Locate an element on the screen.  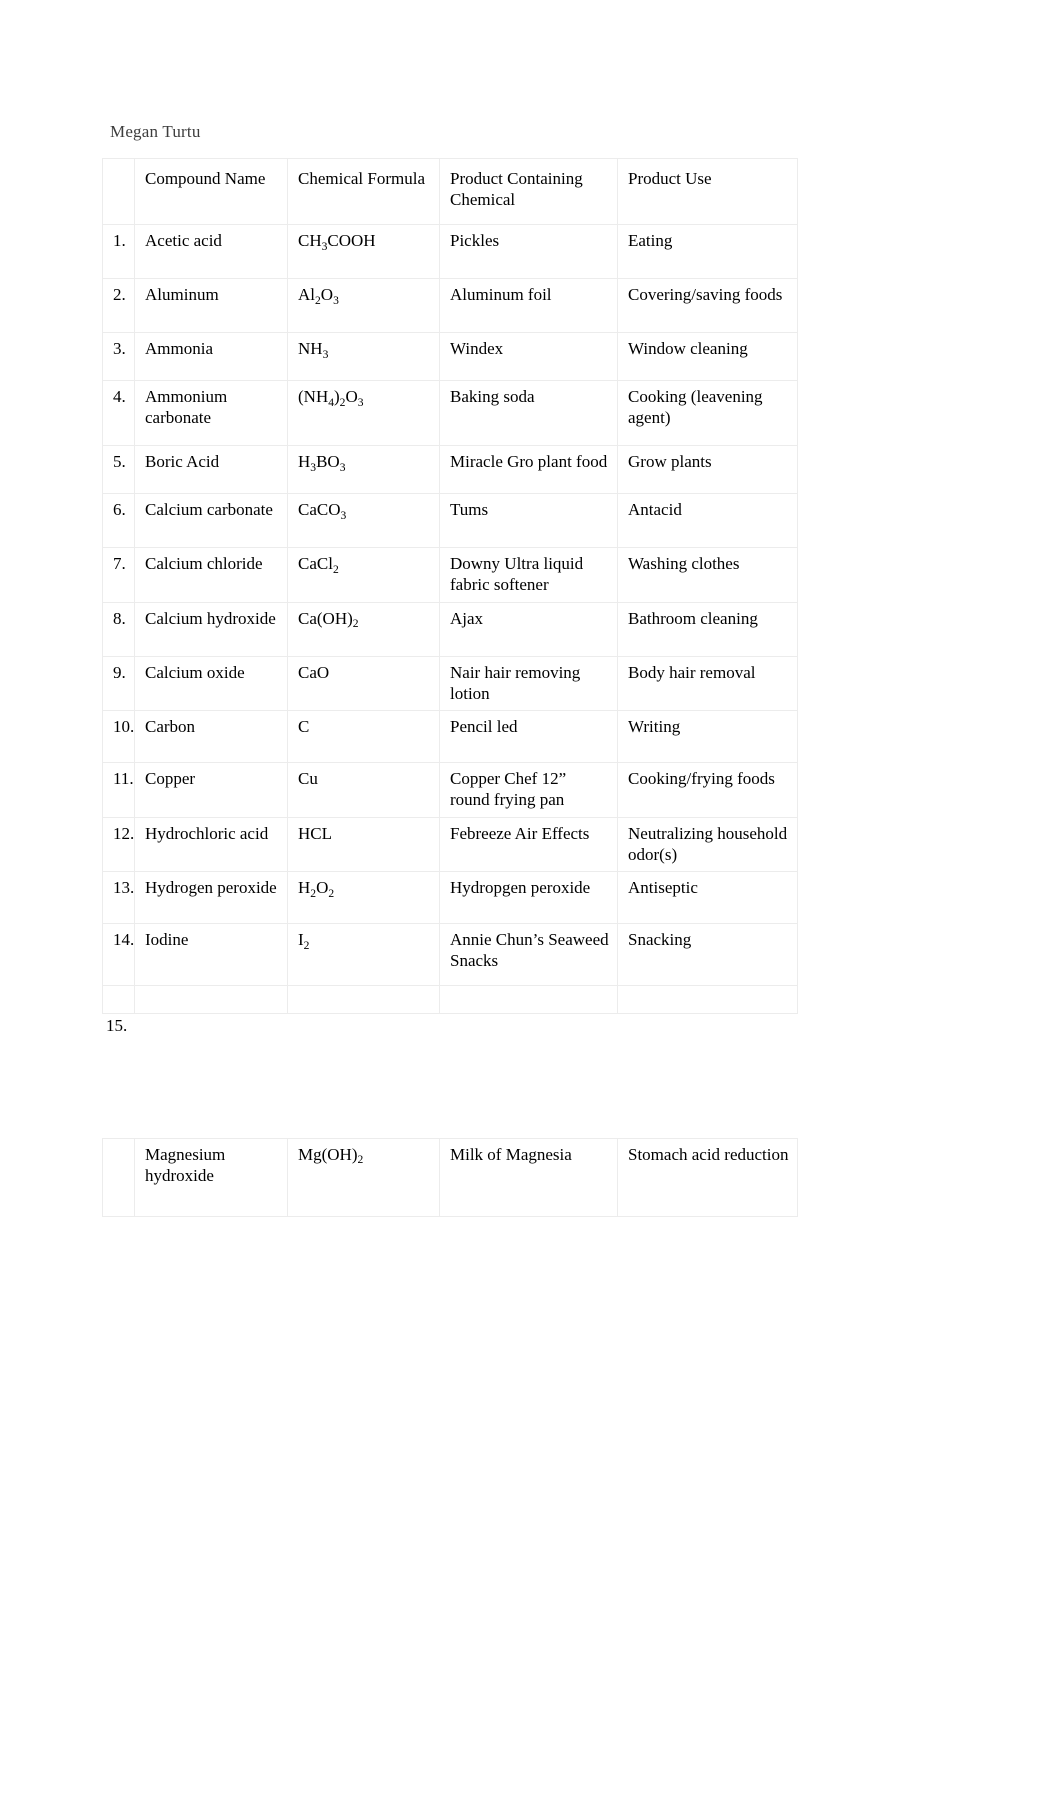
row-number: 11. is located at coordinates (118, 790).